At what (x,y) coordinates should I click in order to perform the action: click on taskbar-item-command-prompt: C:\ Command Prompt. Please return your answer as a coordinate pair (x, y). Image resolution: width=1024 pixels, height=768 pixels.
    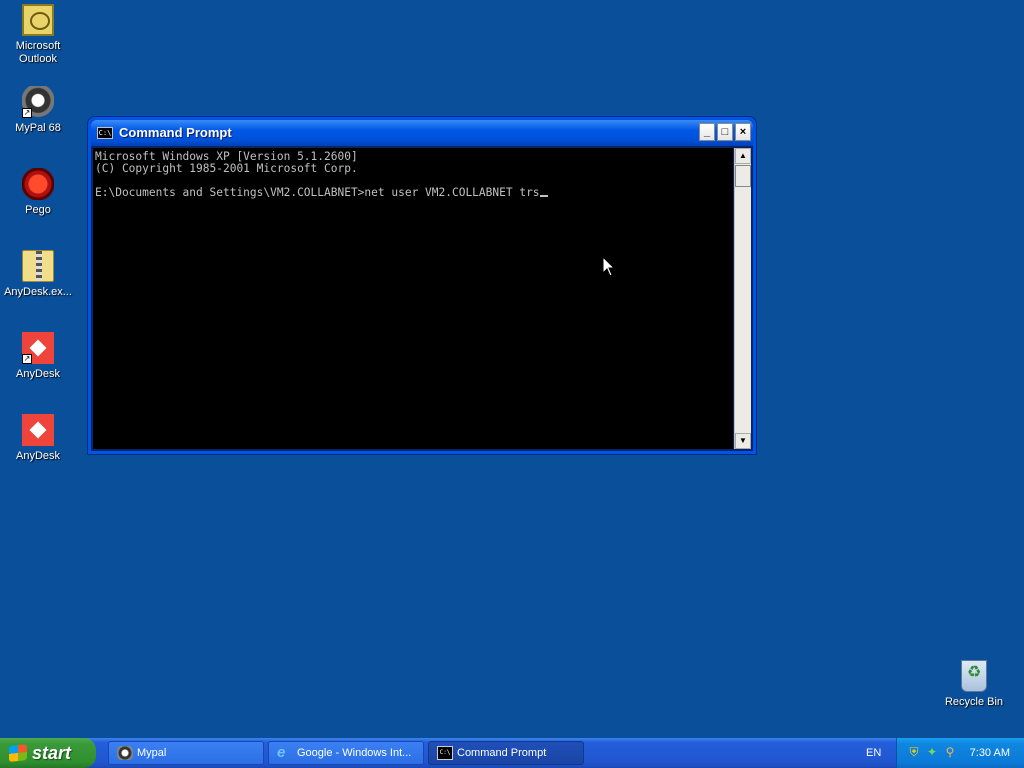
    Looking at the image, I should click on (506, 753).